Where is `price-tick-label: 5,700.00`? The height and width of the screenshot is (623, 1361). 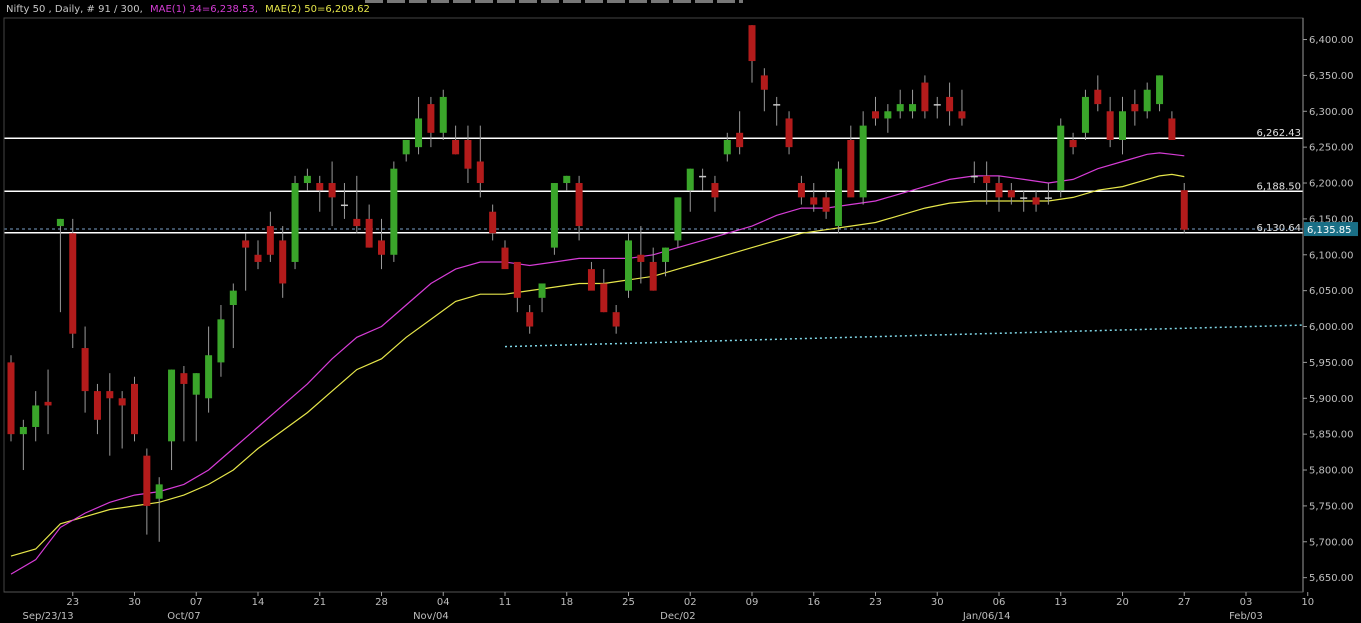 price-tick-label: 5,700.00 is located at coordinates (1331, 542).